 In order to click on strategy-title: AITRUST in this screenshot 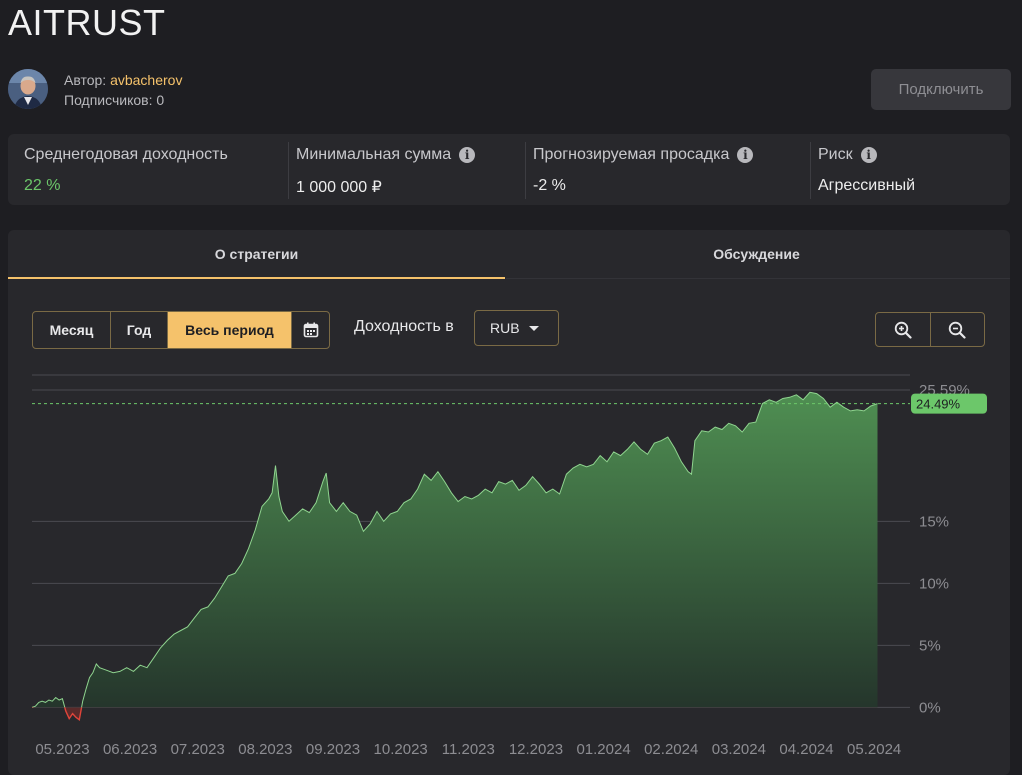, I will do `click(87, 22)`.